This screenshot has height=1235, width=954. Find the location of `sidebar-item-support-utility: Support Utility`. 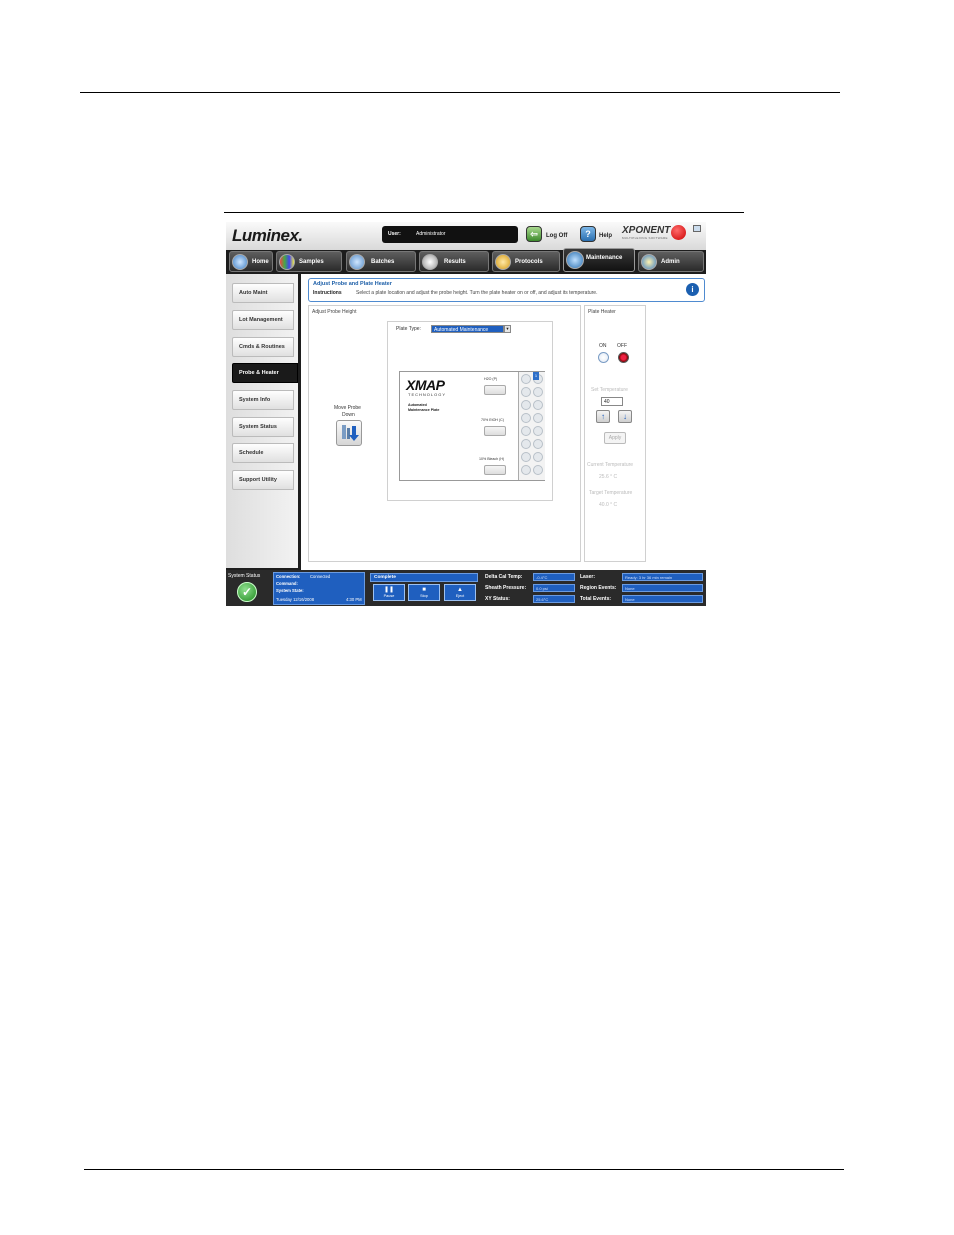

sidebar-item-support-utility: Support Utility is located at coordinates (263, 480).